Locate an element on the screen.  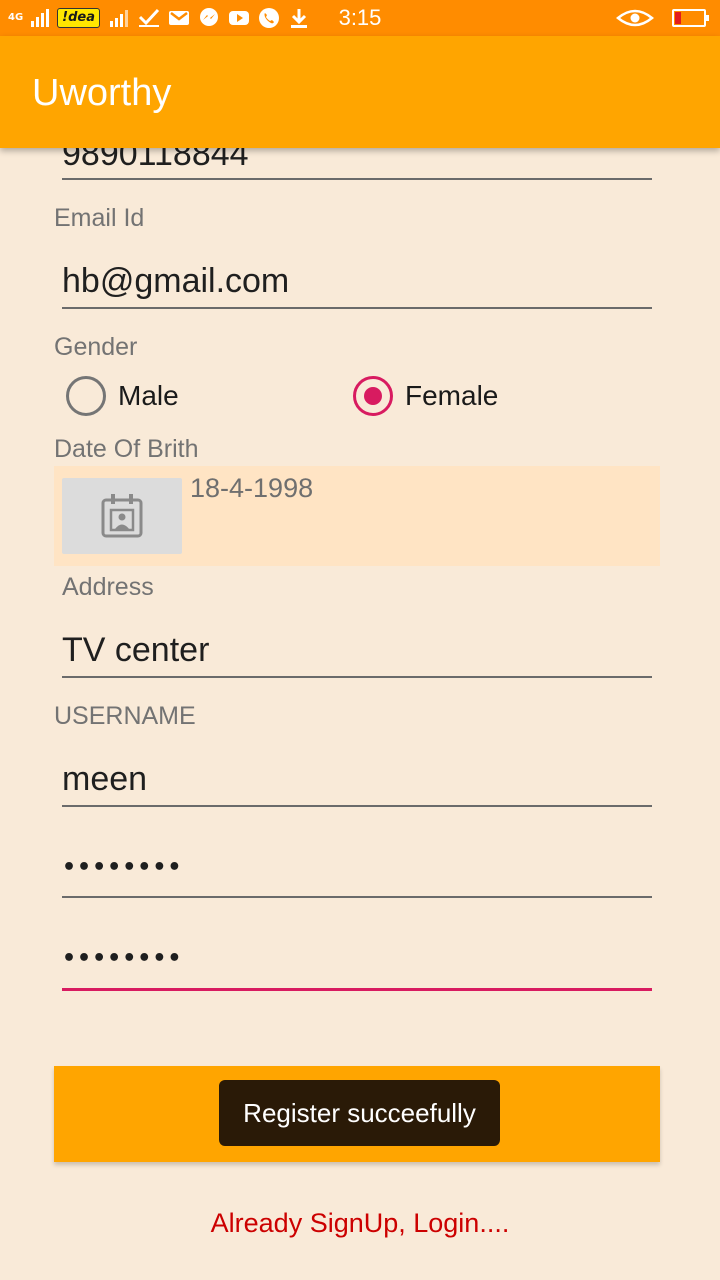
male-label: Male is located at coordinates (148, 395).